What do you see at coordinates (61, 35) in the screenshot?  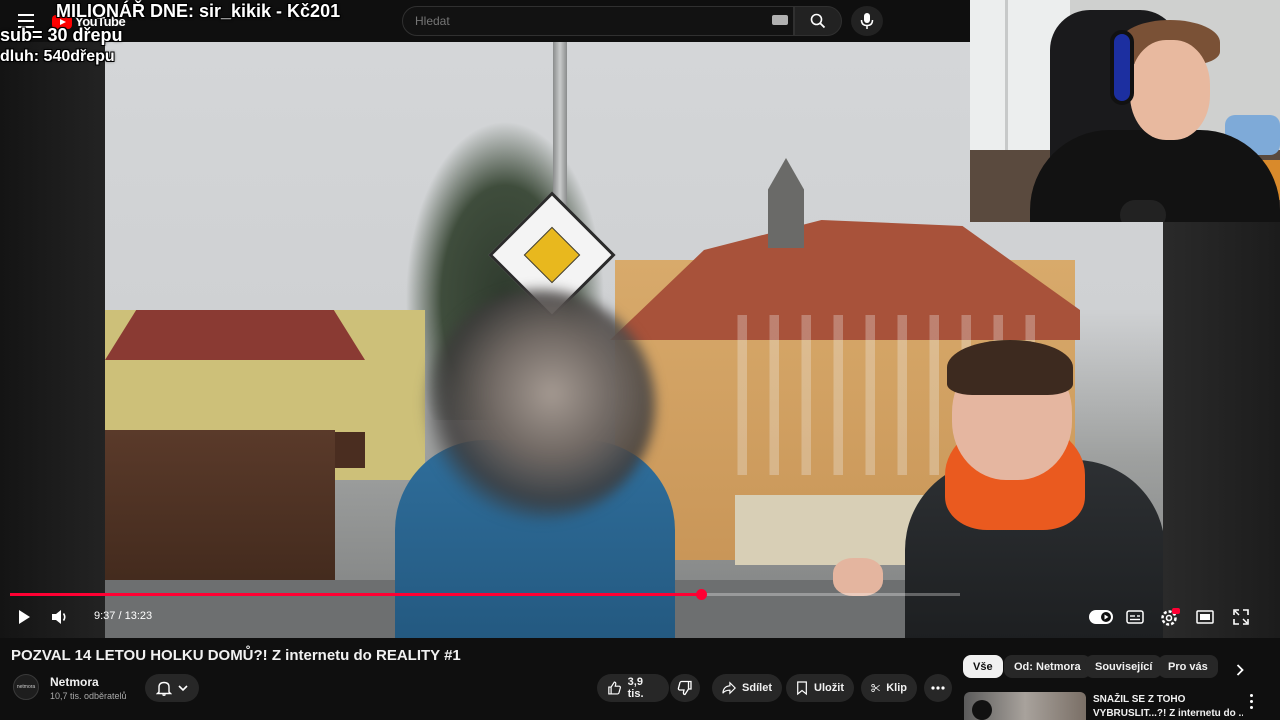 I see `stream-overlay-sub-counter: sub= 30 dřepu` at bounding box center [61, 35].